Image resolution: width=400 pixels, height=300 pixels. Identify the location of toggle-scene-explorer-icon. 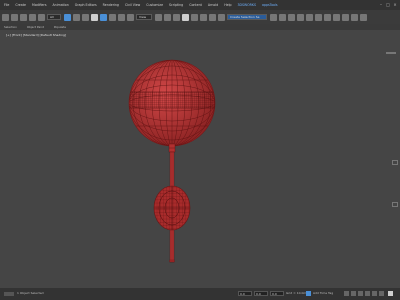
(291, 17).